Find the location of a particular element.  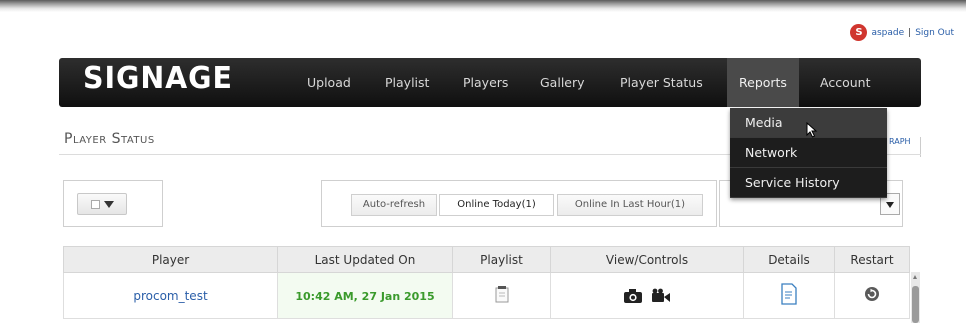

bulk-select-button is located at coordinates (102, 204).